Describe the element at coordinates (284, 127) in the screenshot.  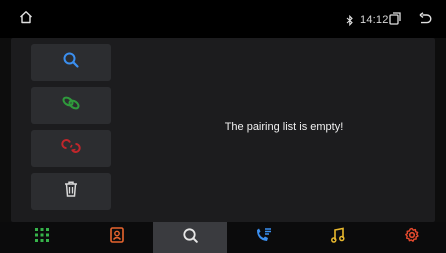
I see `empty-list-message: The pairing list is empty!` at that location.